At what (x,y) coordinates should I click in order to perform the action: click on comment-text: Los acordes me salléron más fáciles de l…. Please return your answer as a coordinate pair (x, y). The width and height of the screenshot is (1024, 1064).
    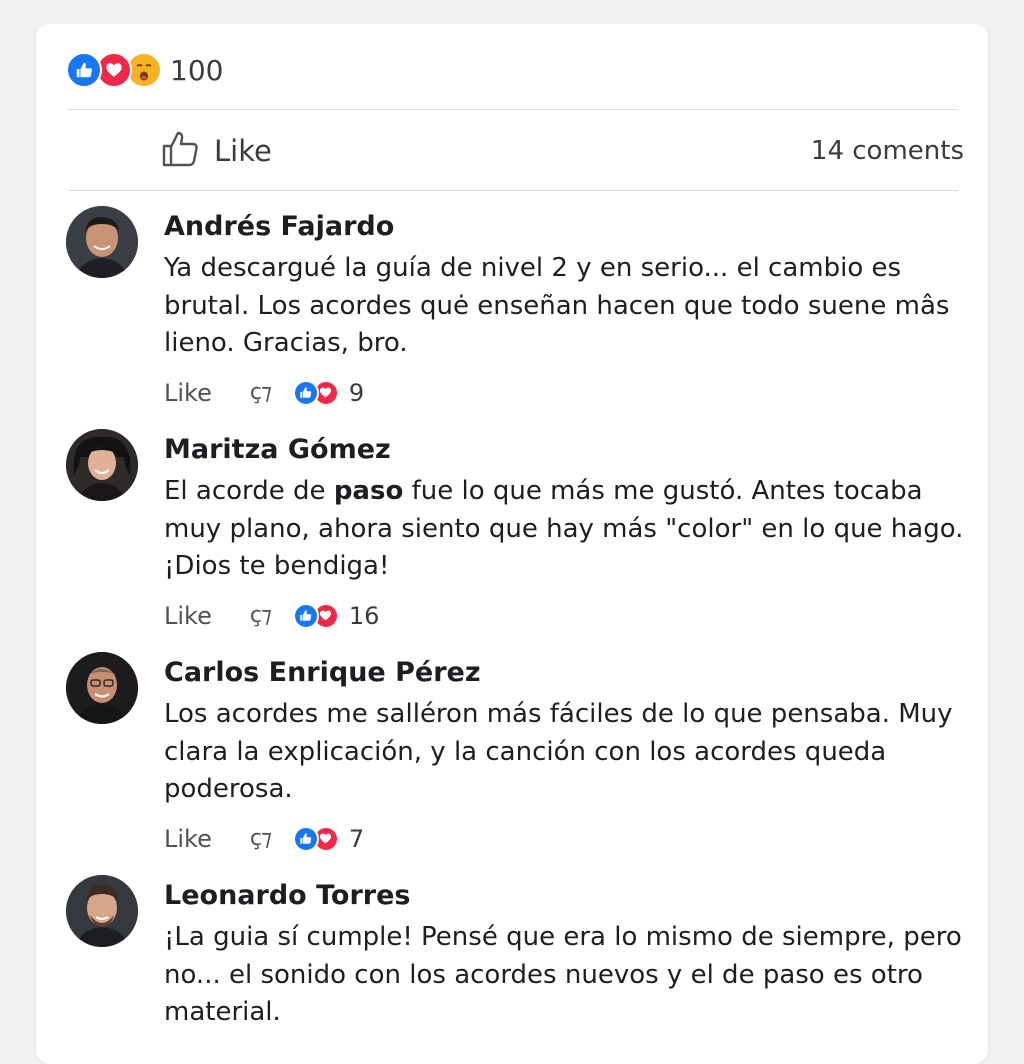
    Looking at the image, I should click on (558, 751).